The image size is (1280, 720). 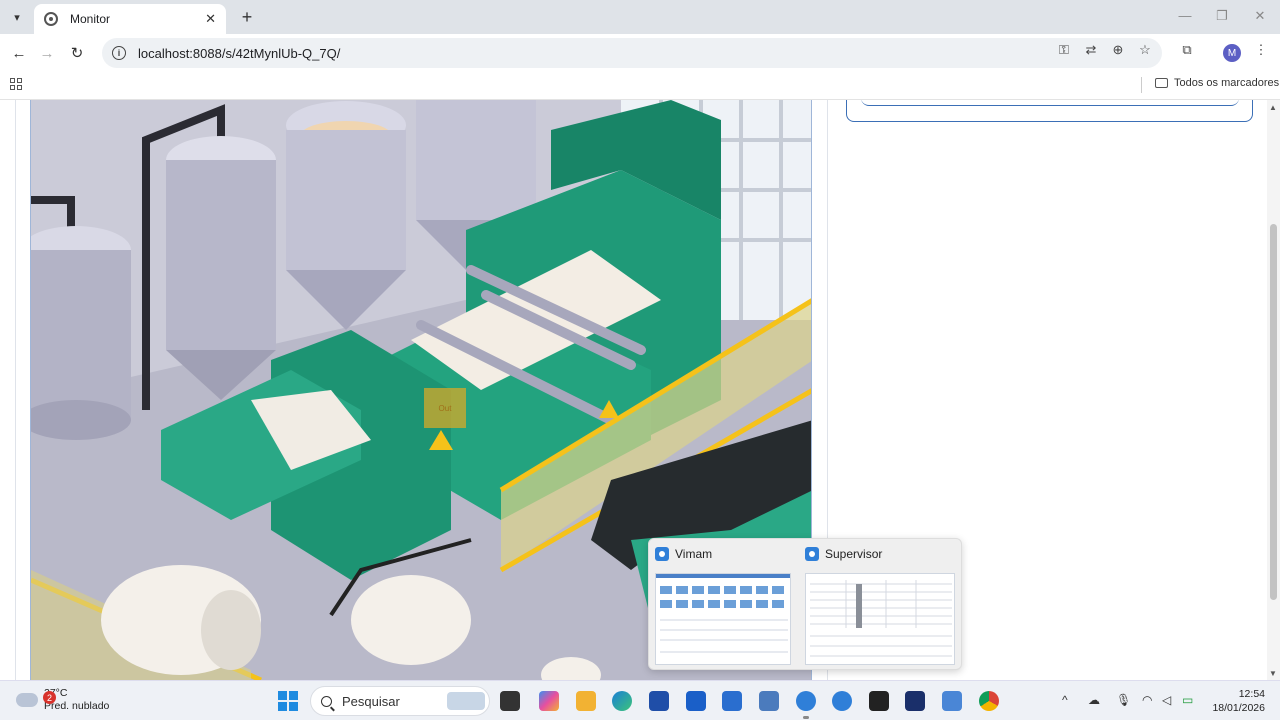 What do you see at coordinates (1261, 50) in the screenshot?
I see `menu-icon: ⋮` at bounding box center [1261, 50].